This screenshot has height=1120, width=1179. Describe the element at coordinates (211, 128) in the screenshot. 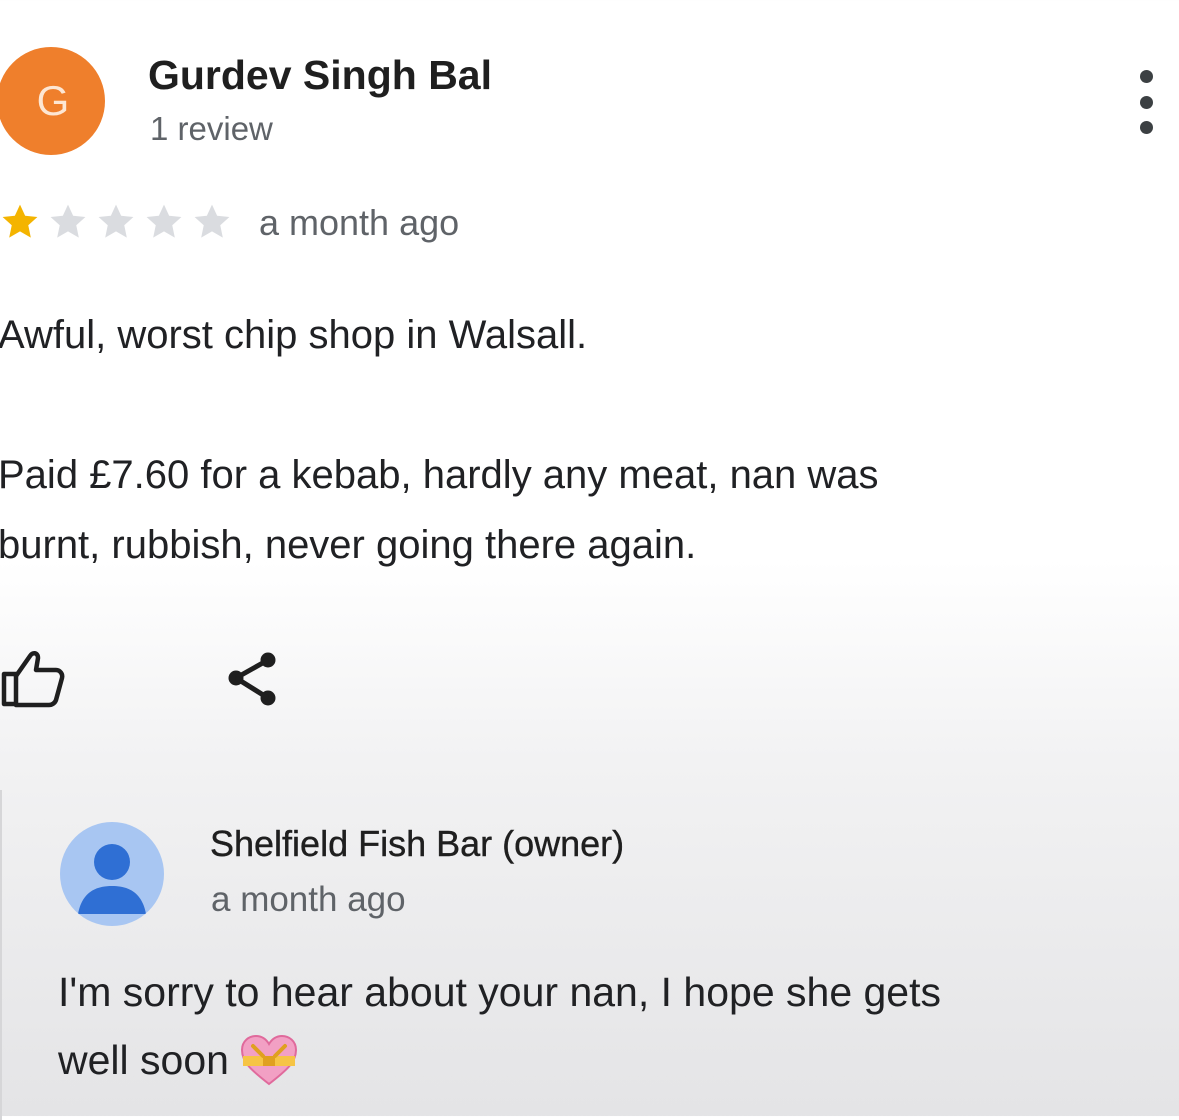

I see `reviewer-review-count: 1 review` at that location.